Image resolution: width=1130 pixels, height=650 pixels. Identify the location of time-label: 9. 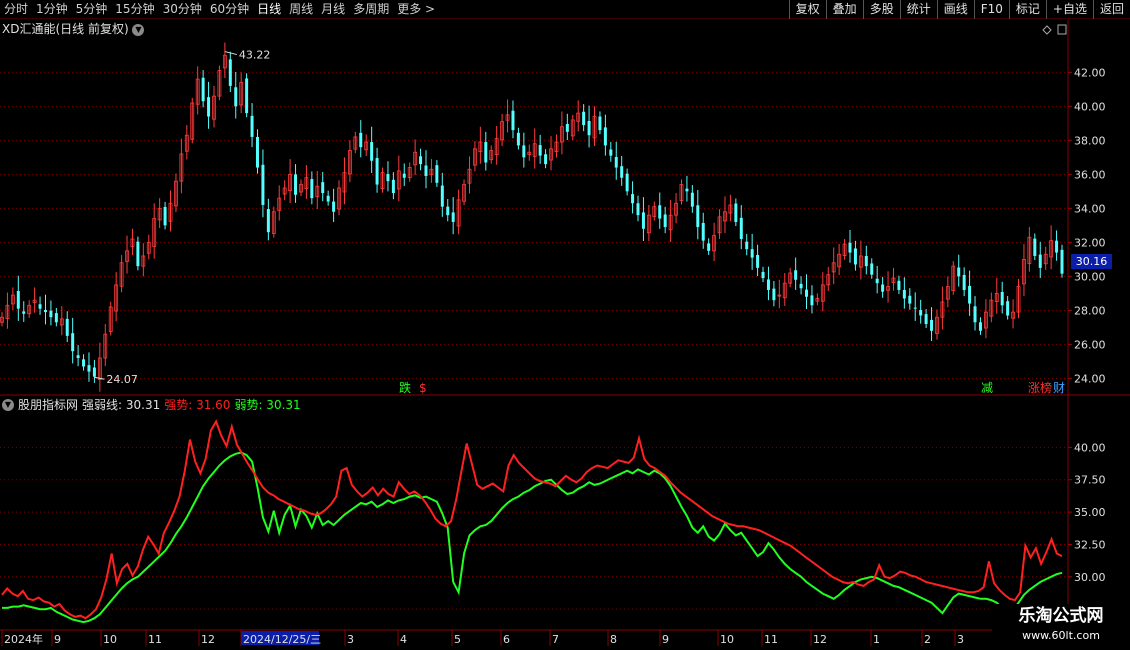
(57, 639).